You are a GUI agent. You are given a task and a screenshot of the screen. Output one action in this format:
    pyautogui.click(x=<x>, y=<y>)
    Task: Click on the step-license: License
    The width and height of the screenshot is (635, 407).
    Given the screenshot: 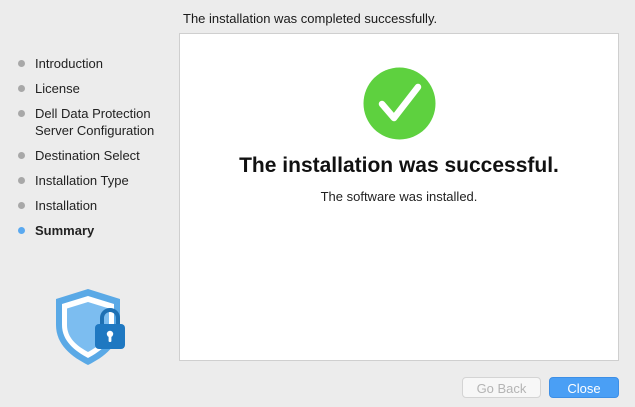 What is the action you would take?
    pyautogui.click(x=98, y=88)
    